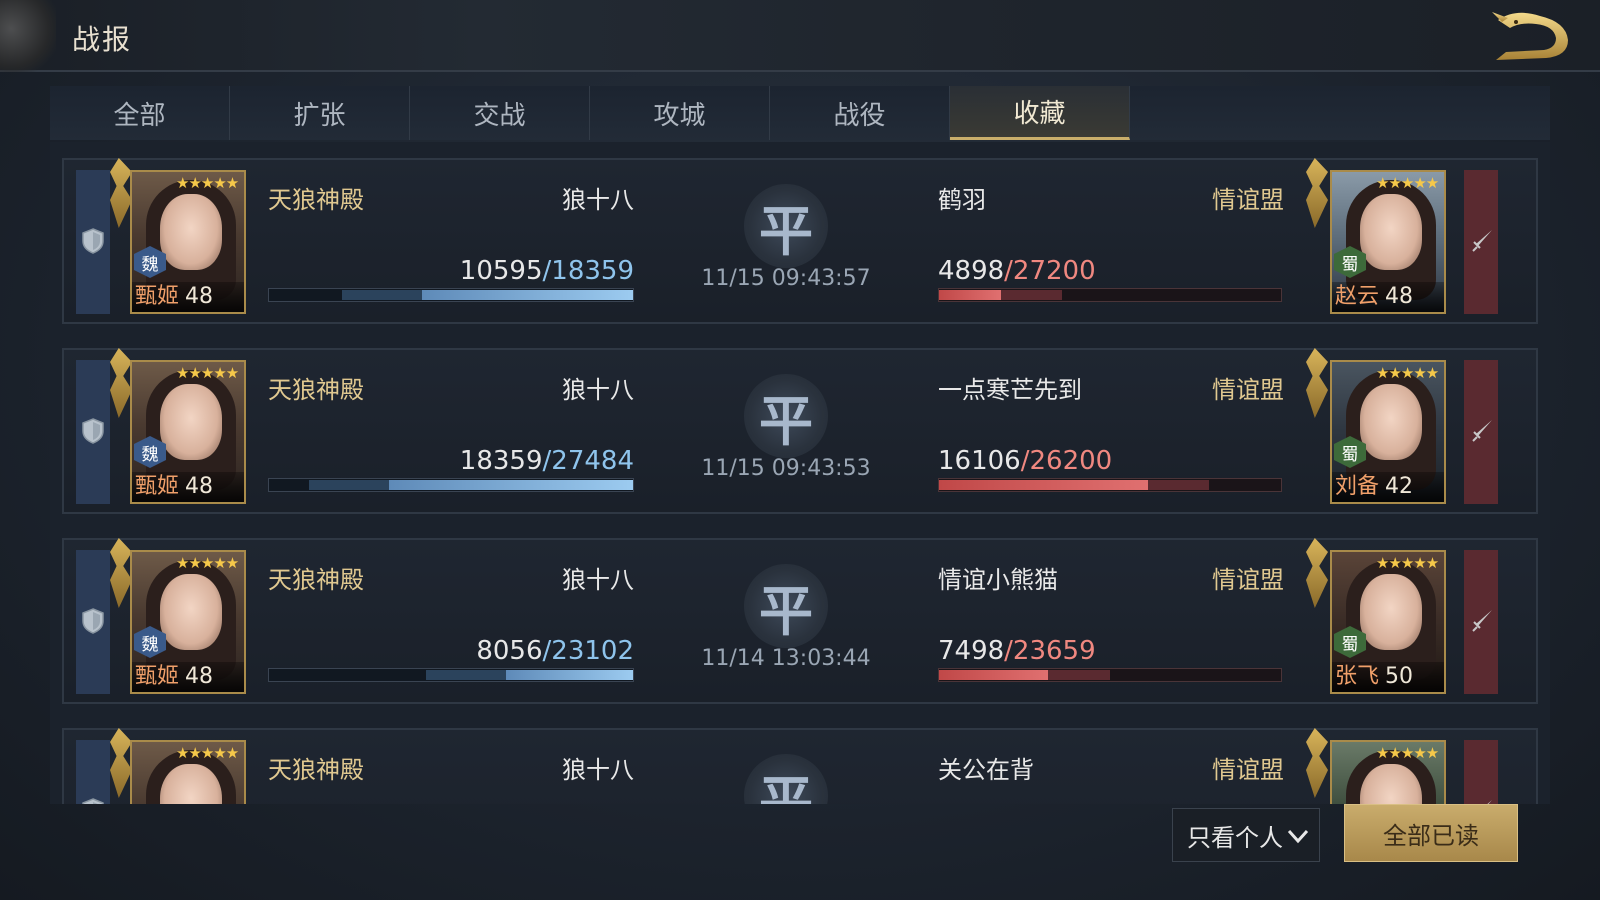 The height and width of the screenshot is (900, 1600). Describe the element at coordinates (998, 580) in the screenshot. I see `right-player-name: 情谊小熊猫` at that location.